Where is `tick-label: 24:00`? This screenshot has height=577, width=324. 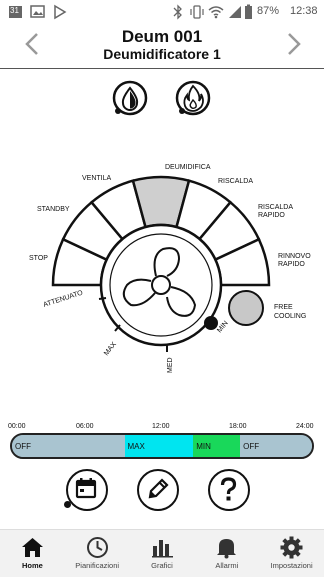 tick-label: 24:00 is located at coordinates (305, 426).